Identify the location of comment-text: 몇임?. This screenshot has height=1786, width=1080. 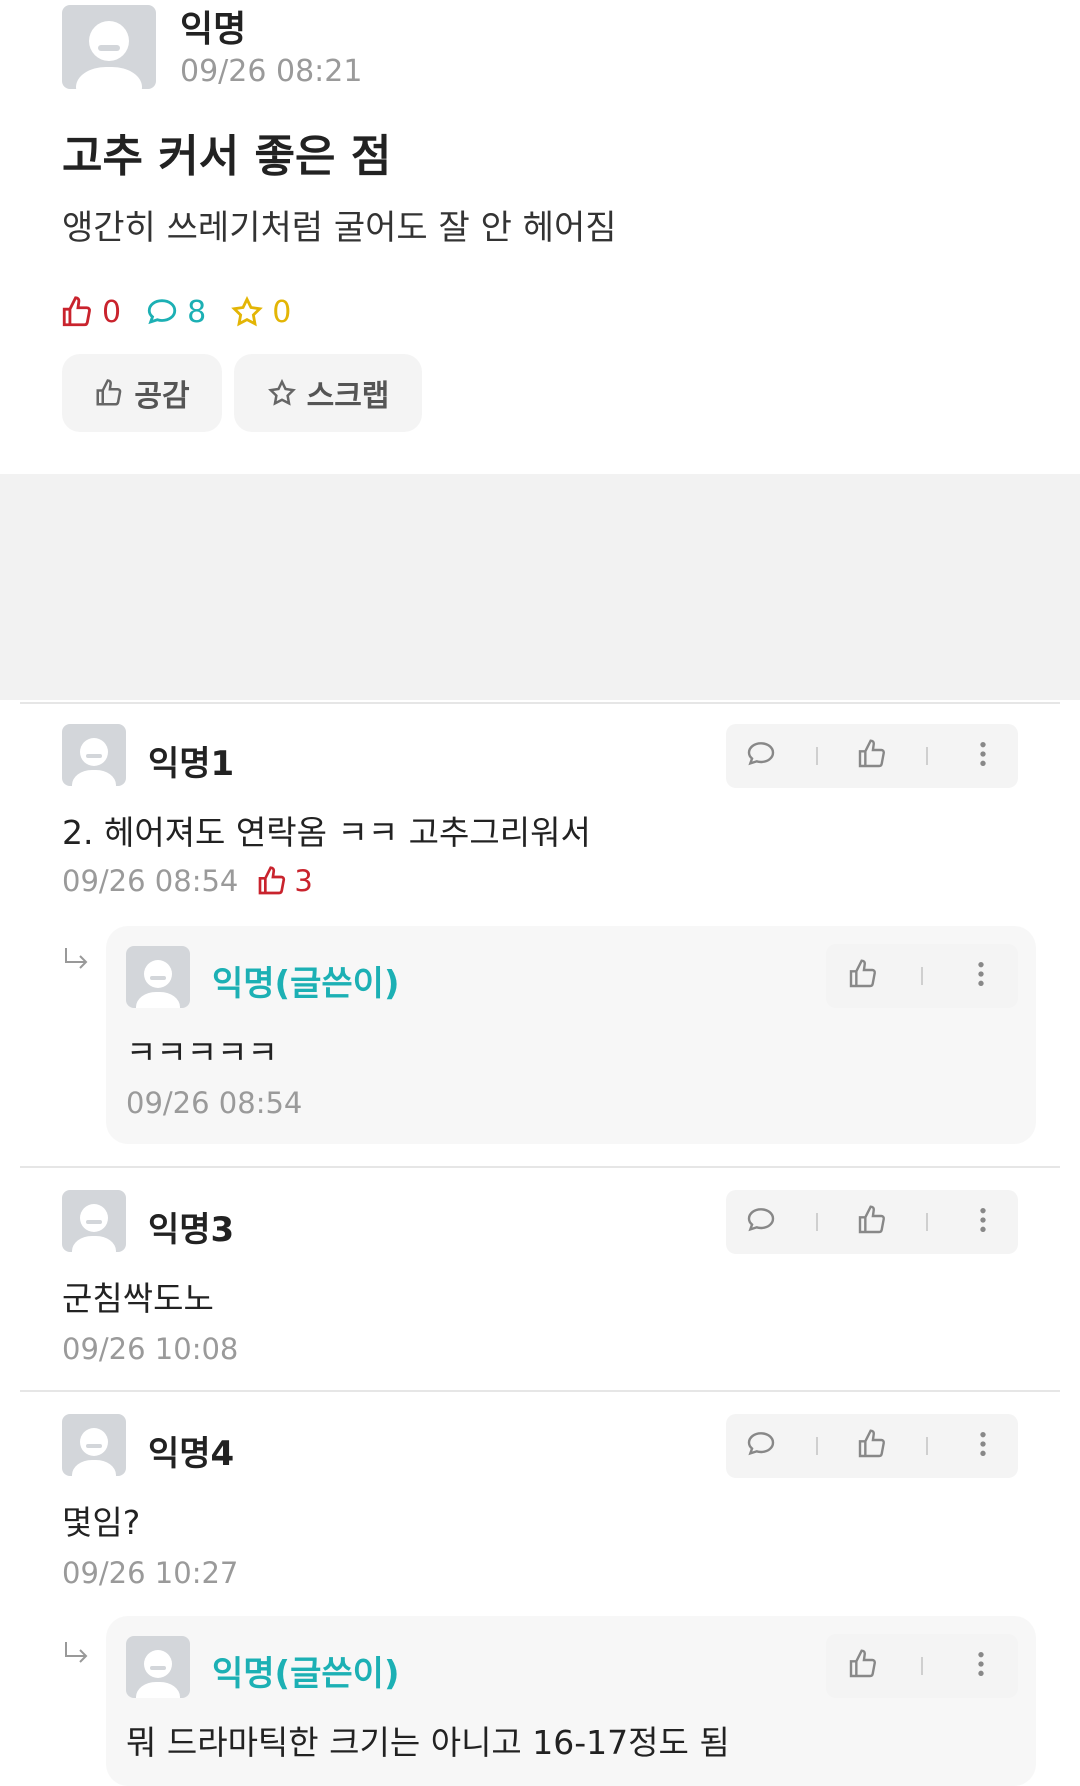
(101, 1522).